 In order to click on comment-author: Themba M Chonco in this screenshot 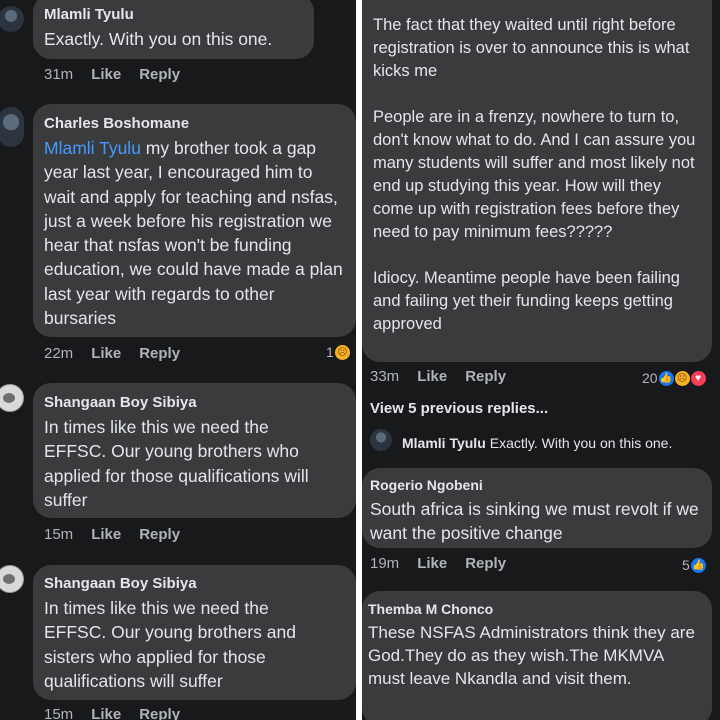, I will do `click(430, 609)`.